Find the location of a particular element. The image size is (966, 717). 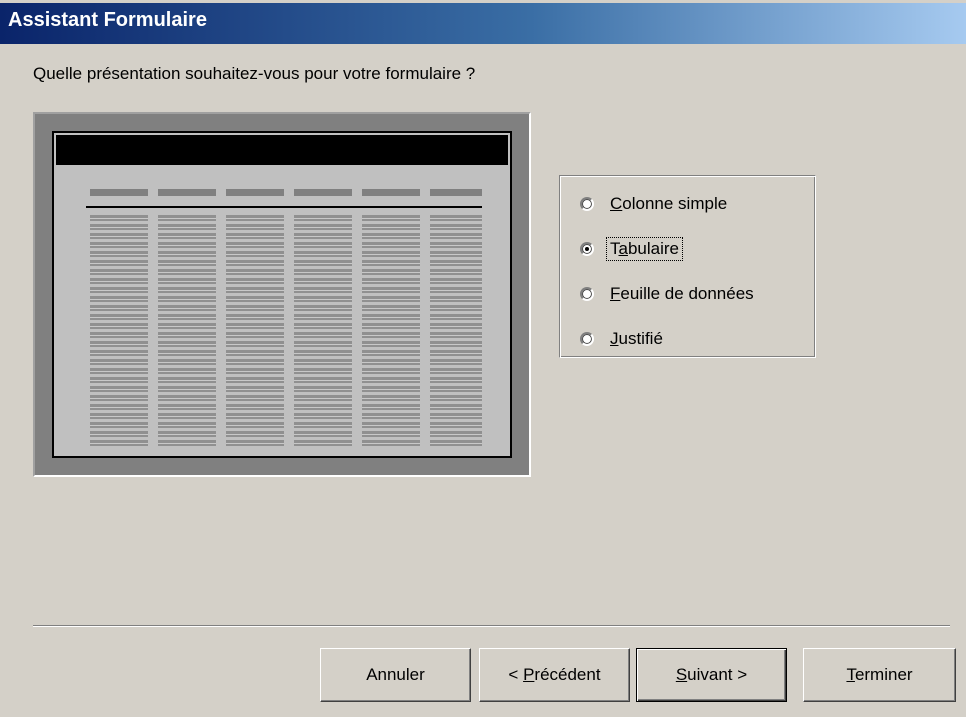

label-text: erminer is located at coordinates (883, 674).